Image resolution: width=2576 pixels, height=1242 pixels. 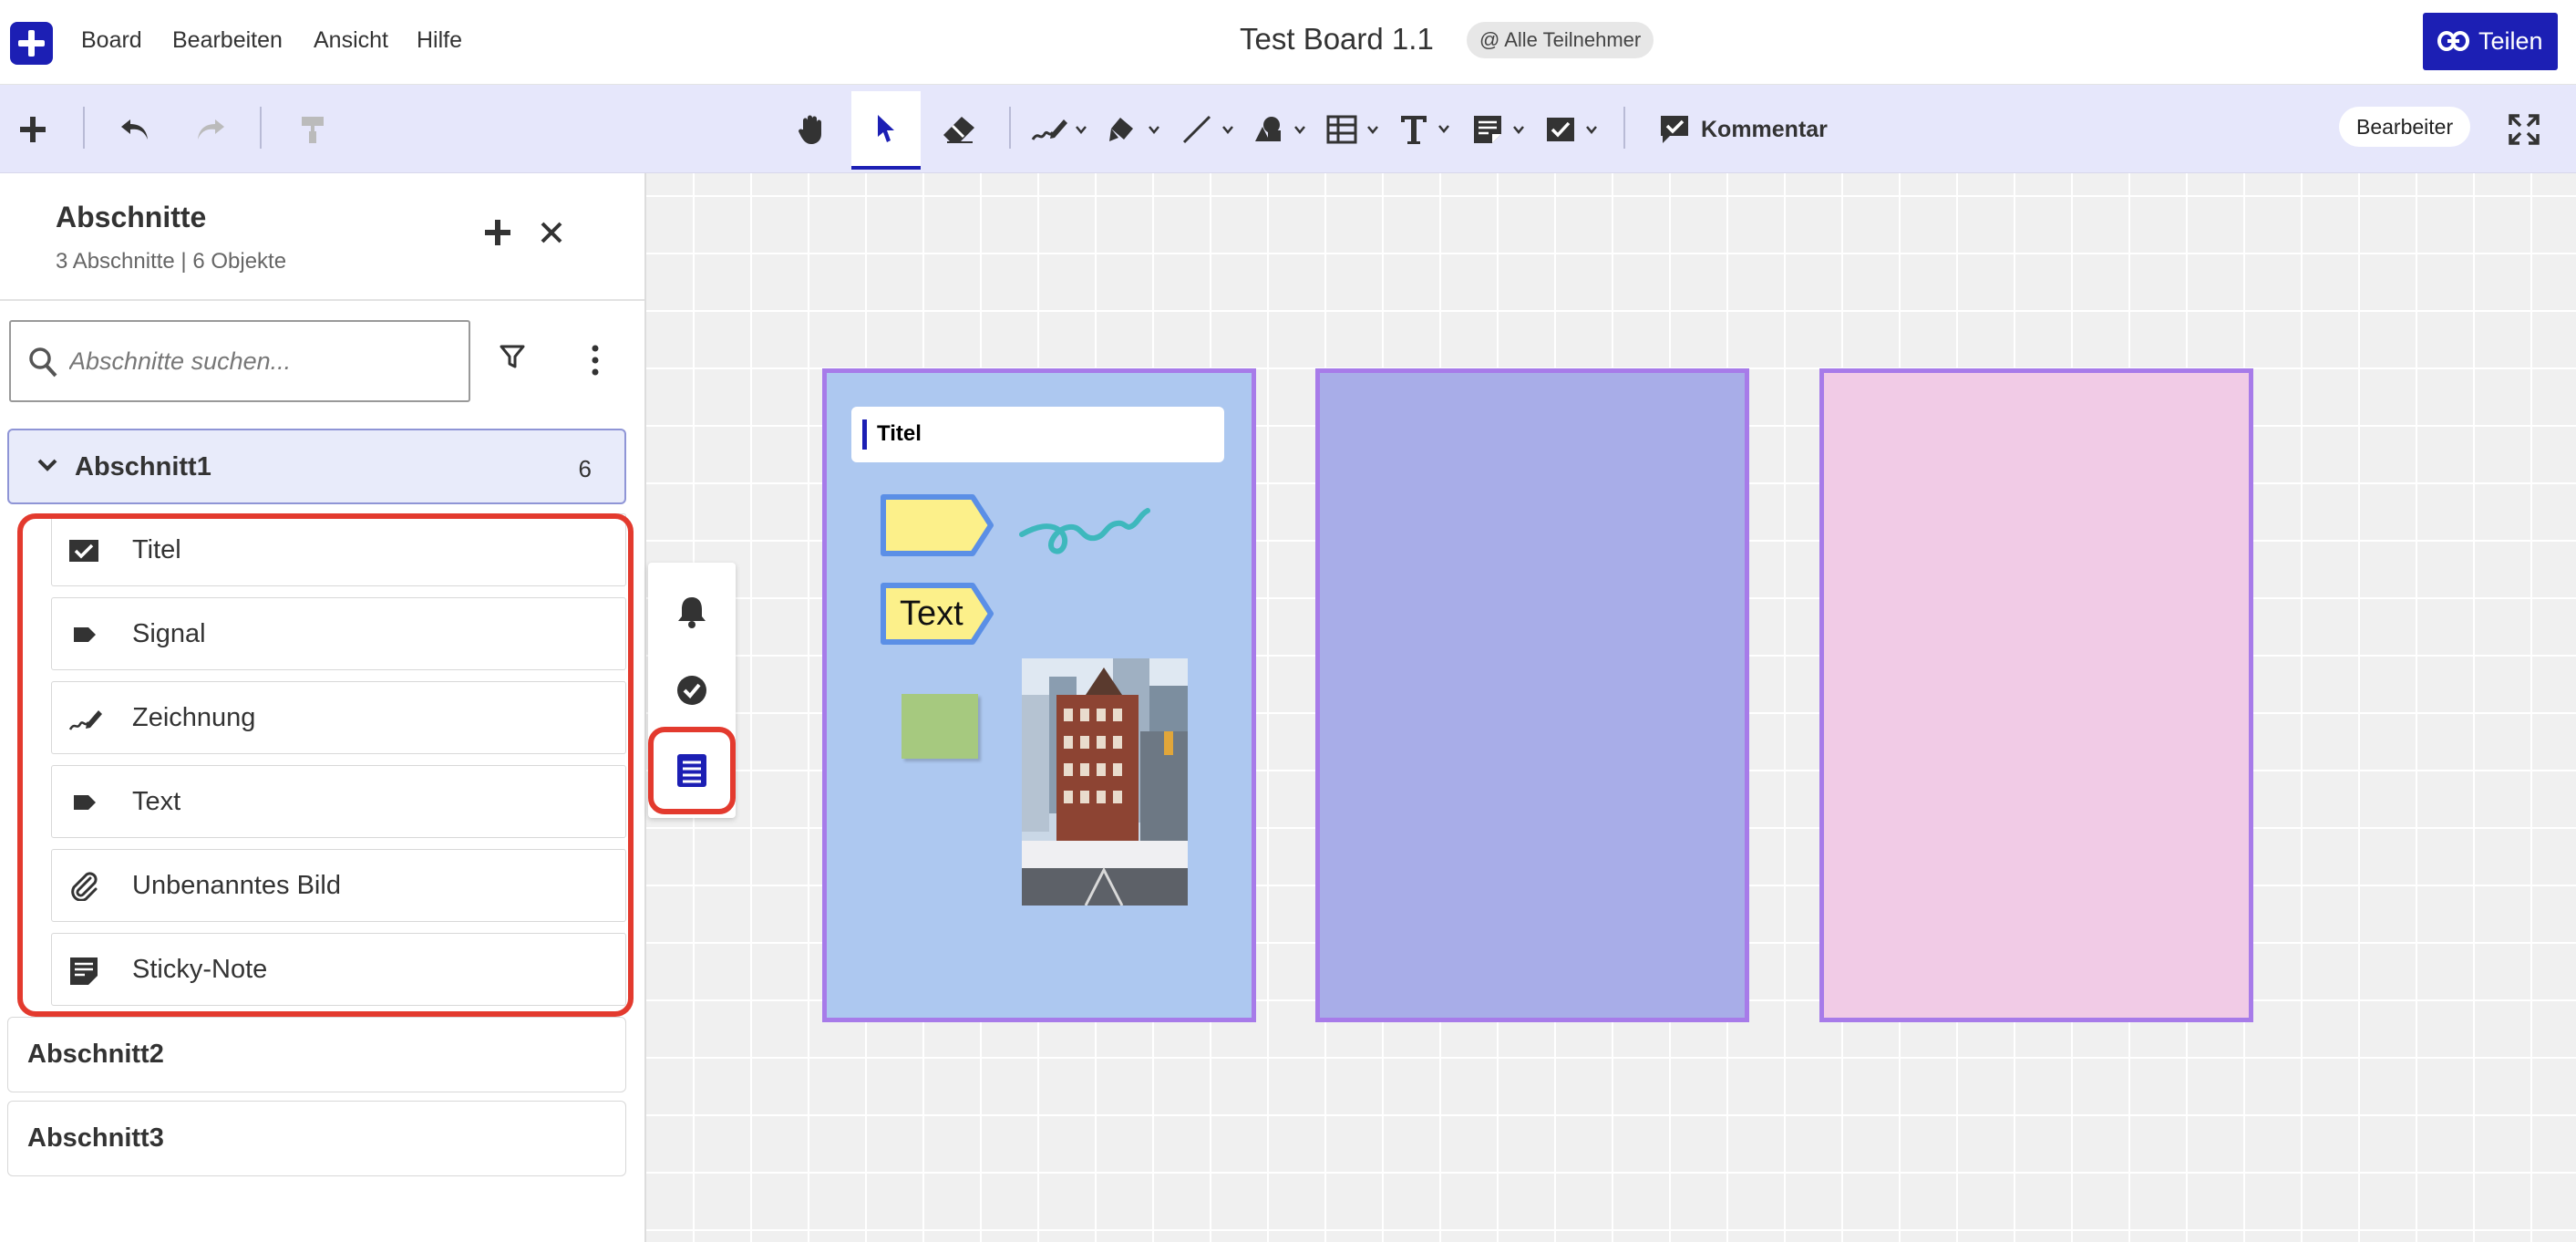 I want to click on text-tag: Text, so click(x=938, y=614).